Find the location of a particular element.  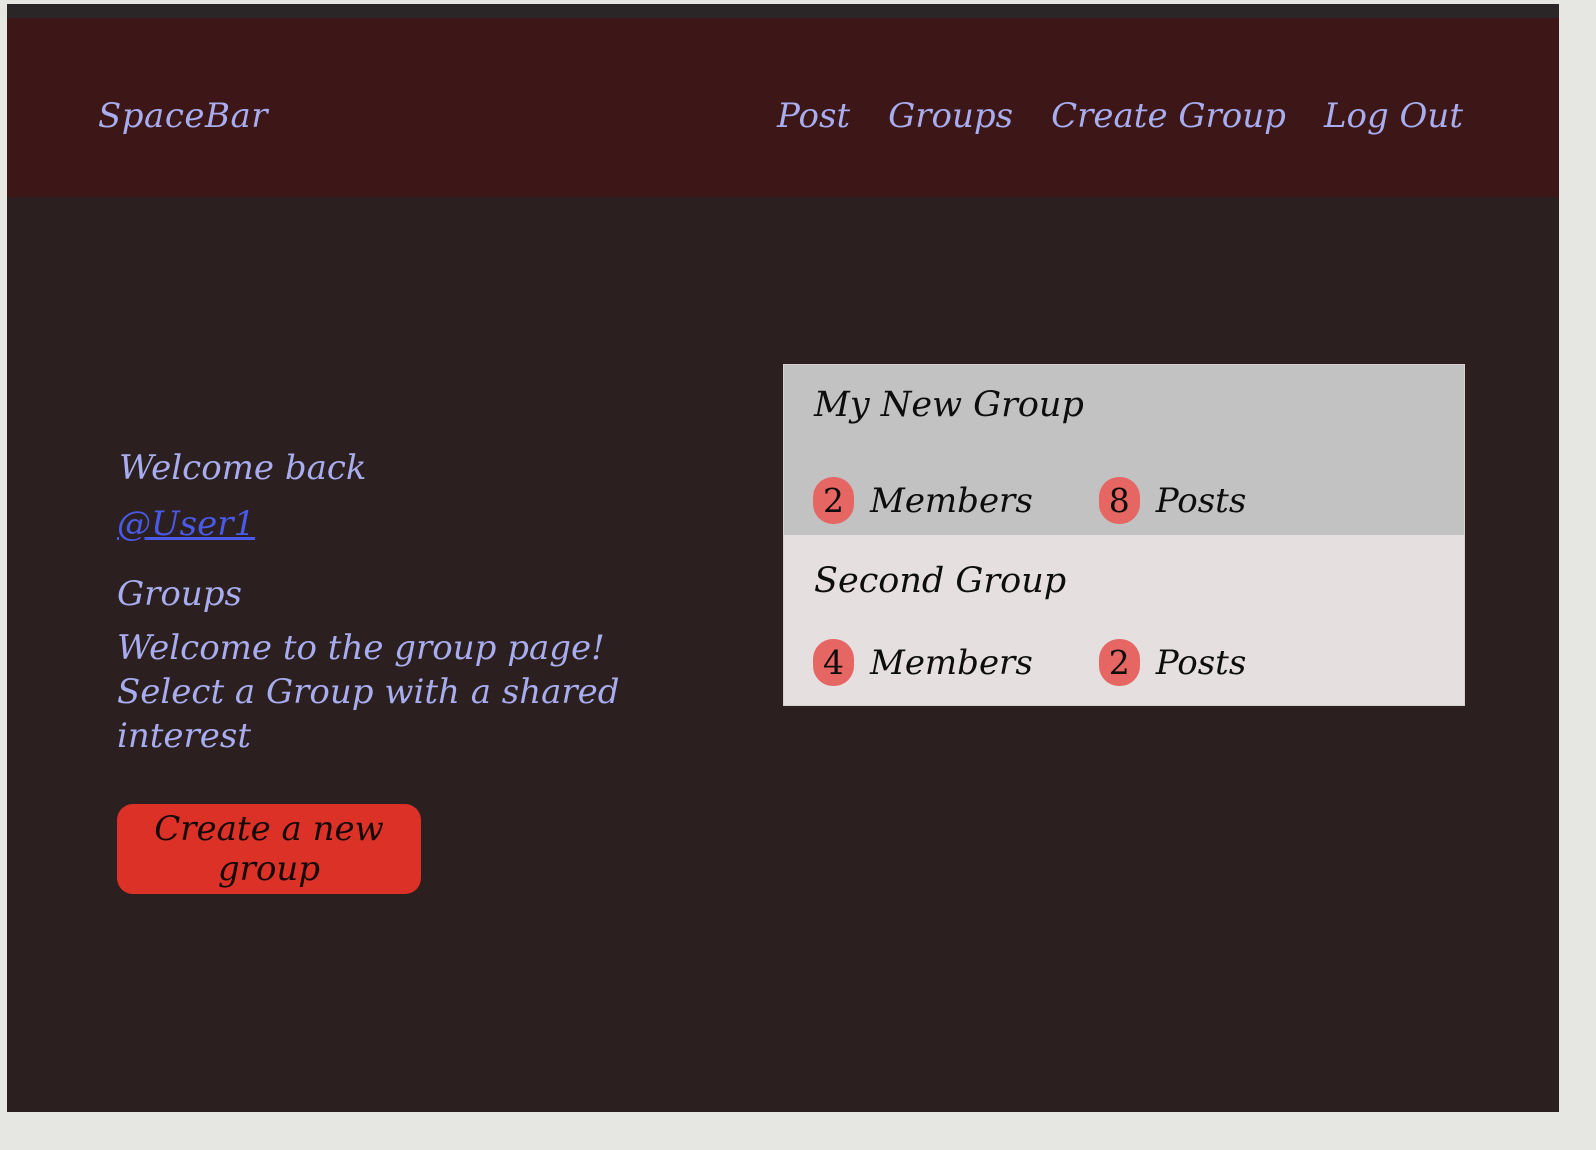

posts-stat: 8 Posts is located at coordinates (1172, 500).